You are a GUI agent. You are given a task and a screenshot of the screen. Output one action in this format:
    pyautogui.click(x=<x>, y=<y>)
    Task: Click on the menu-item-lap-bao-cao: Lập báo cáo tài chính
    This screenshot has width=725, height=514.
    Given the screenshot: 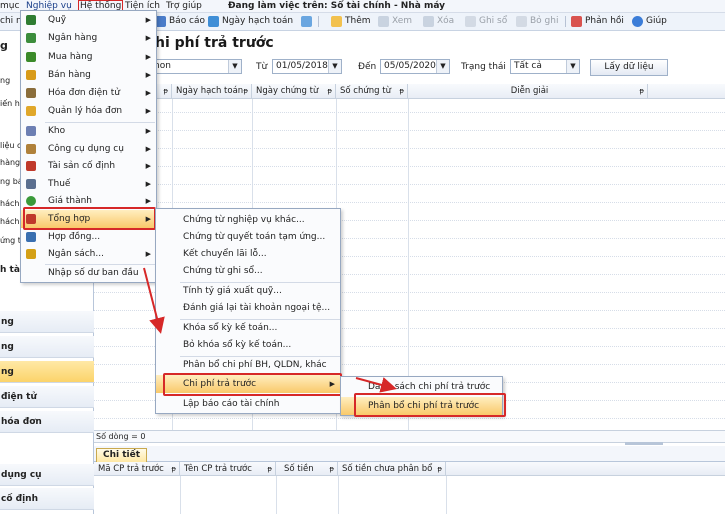 What is the action you would take?
    pyautogui.click(x=248, y=404)
    